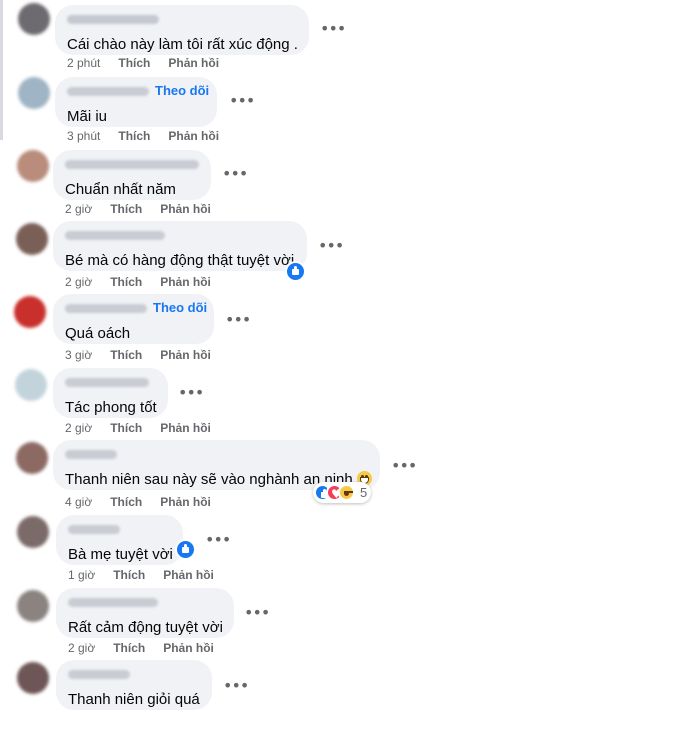 This screenshot has width=691, height=731. What do you see at coordinates (150, 575) in the screenshot?
I see `comment-meta: 1 giờ Thích Phản hồi` at bounding box center [150, 575].